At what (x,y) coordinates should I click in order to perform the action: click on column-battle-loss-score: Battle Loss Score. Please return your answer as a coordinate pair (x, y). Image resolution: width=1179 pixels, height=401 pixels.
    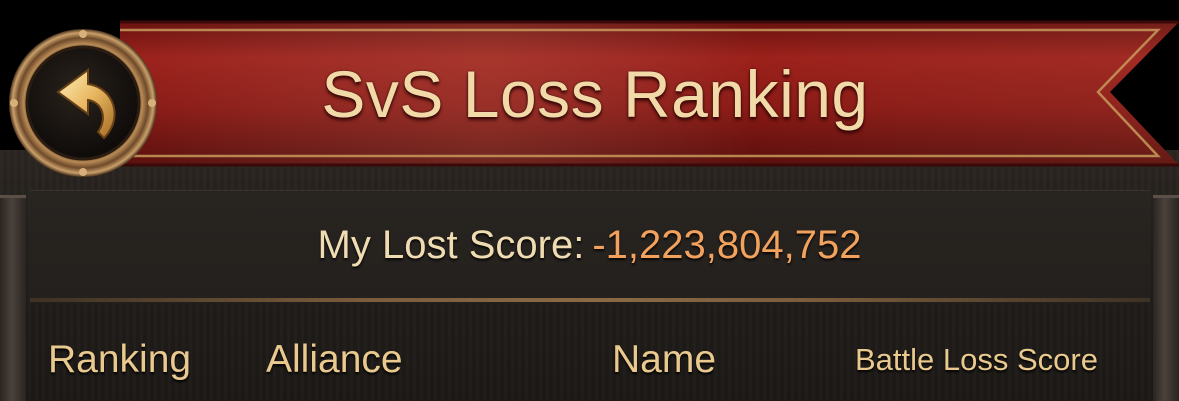
    Looking at the image, I should click on (976, 359).